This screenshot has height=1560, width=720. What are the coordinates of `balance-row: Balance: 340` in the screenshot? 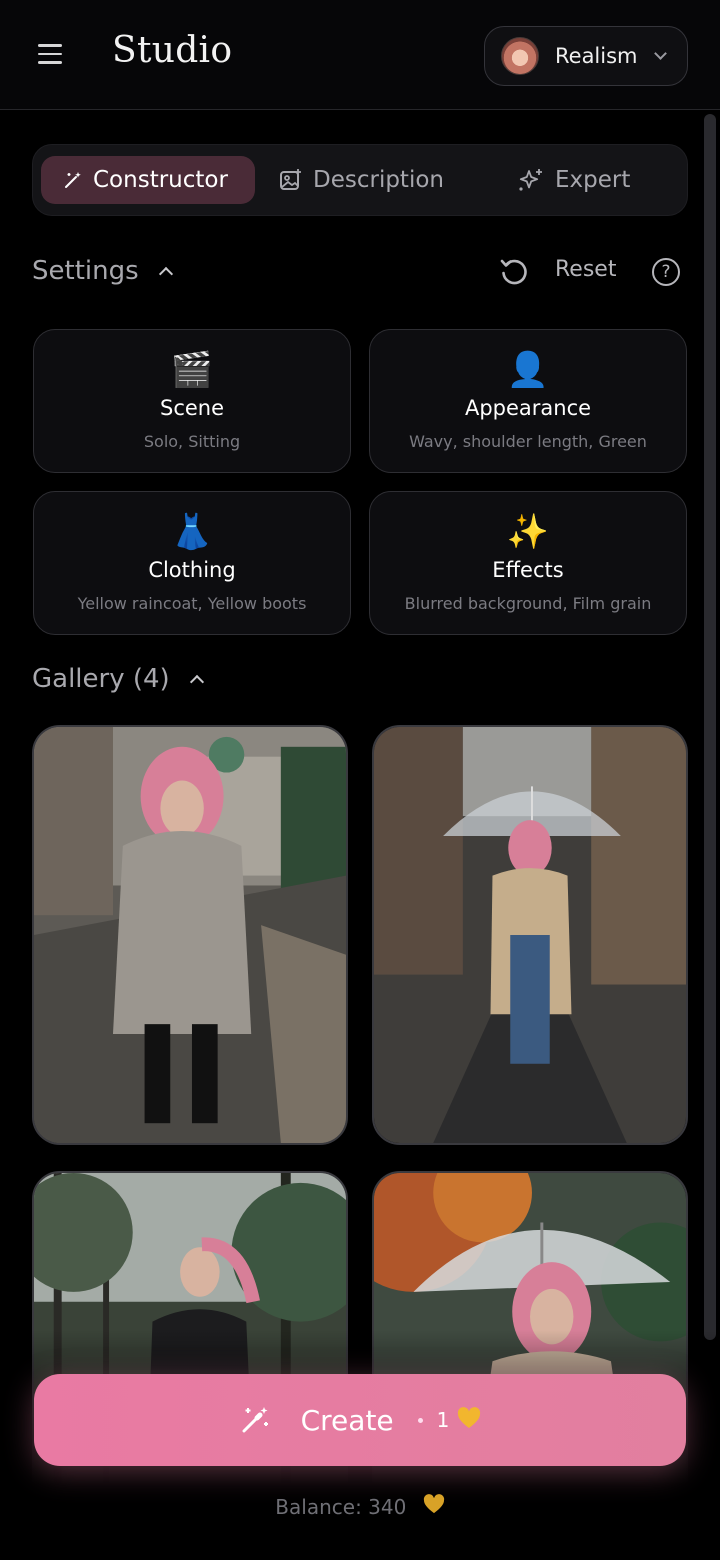 It's located at (360, 1506).